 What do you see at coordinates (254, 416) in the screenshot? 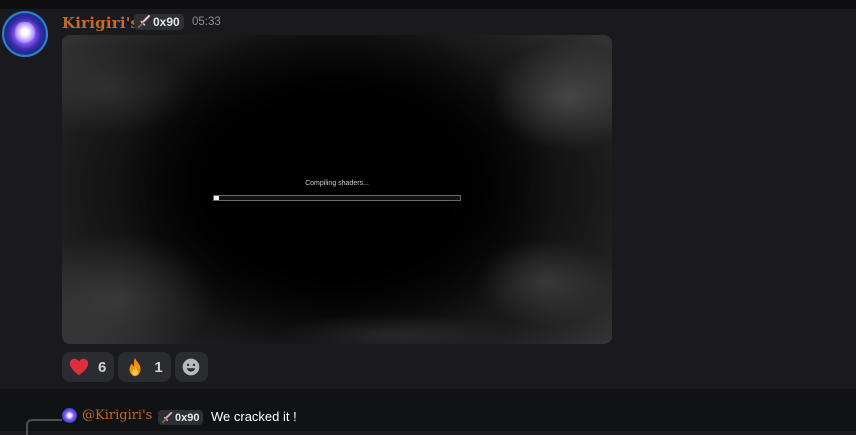
I see `reply-text: We cracked it !` at bounding box center [254, 416].